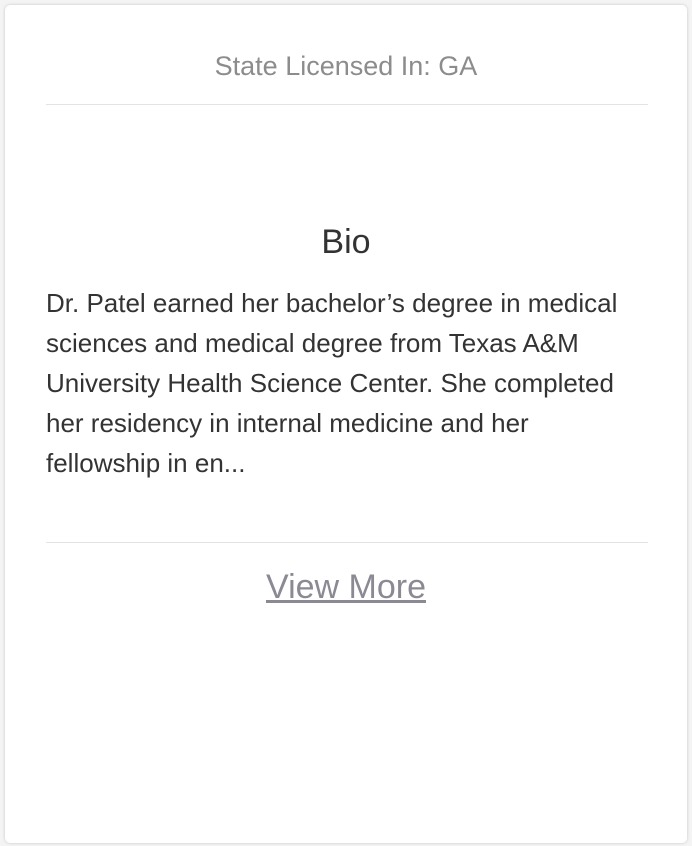 This screenshot has width=692, height=846. What do you see at coordinates (347, 104) in the screenshot?
I see `top-divider` at bounding box center [347, 104].